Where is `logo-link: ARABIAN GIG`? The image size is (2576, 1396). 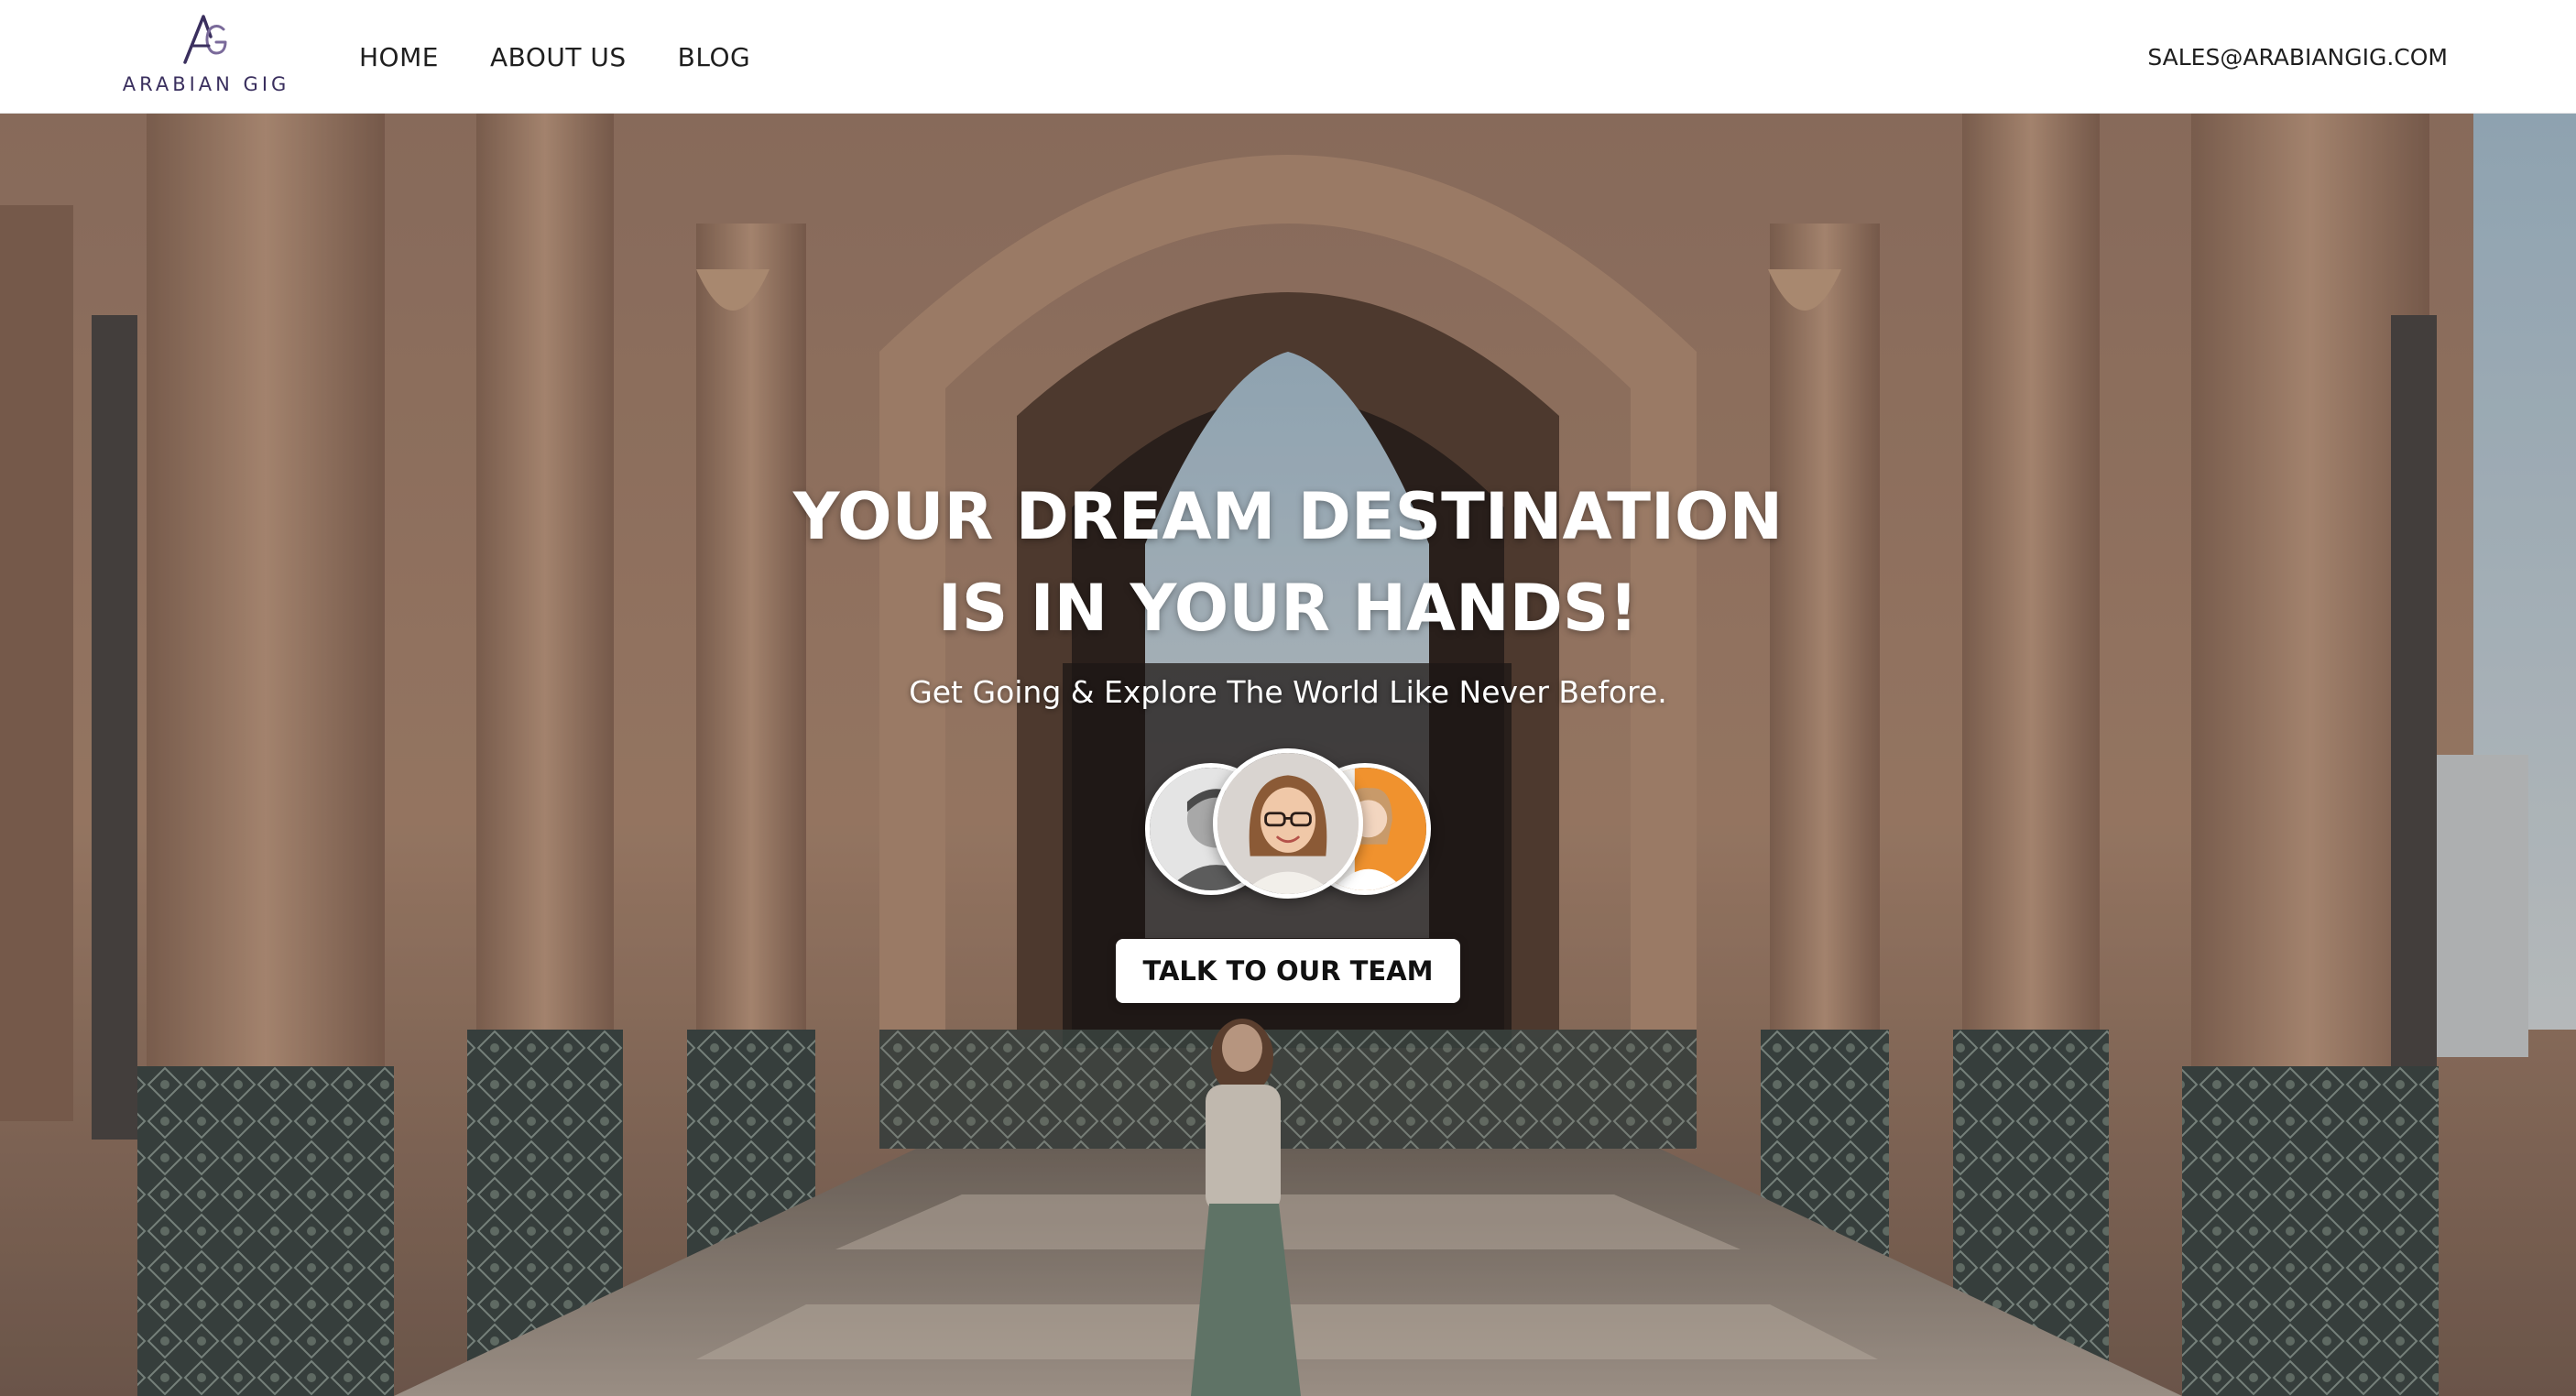
logo-link: ARABIAN GIG is located at coordinates (205, 55).